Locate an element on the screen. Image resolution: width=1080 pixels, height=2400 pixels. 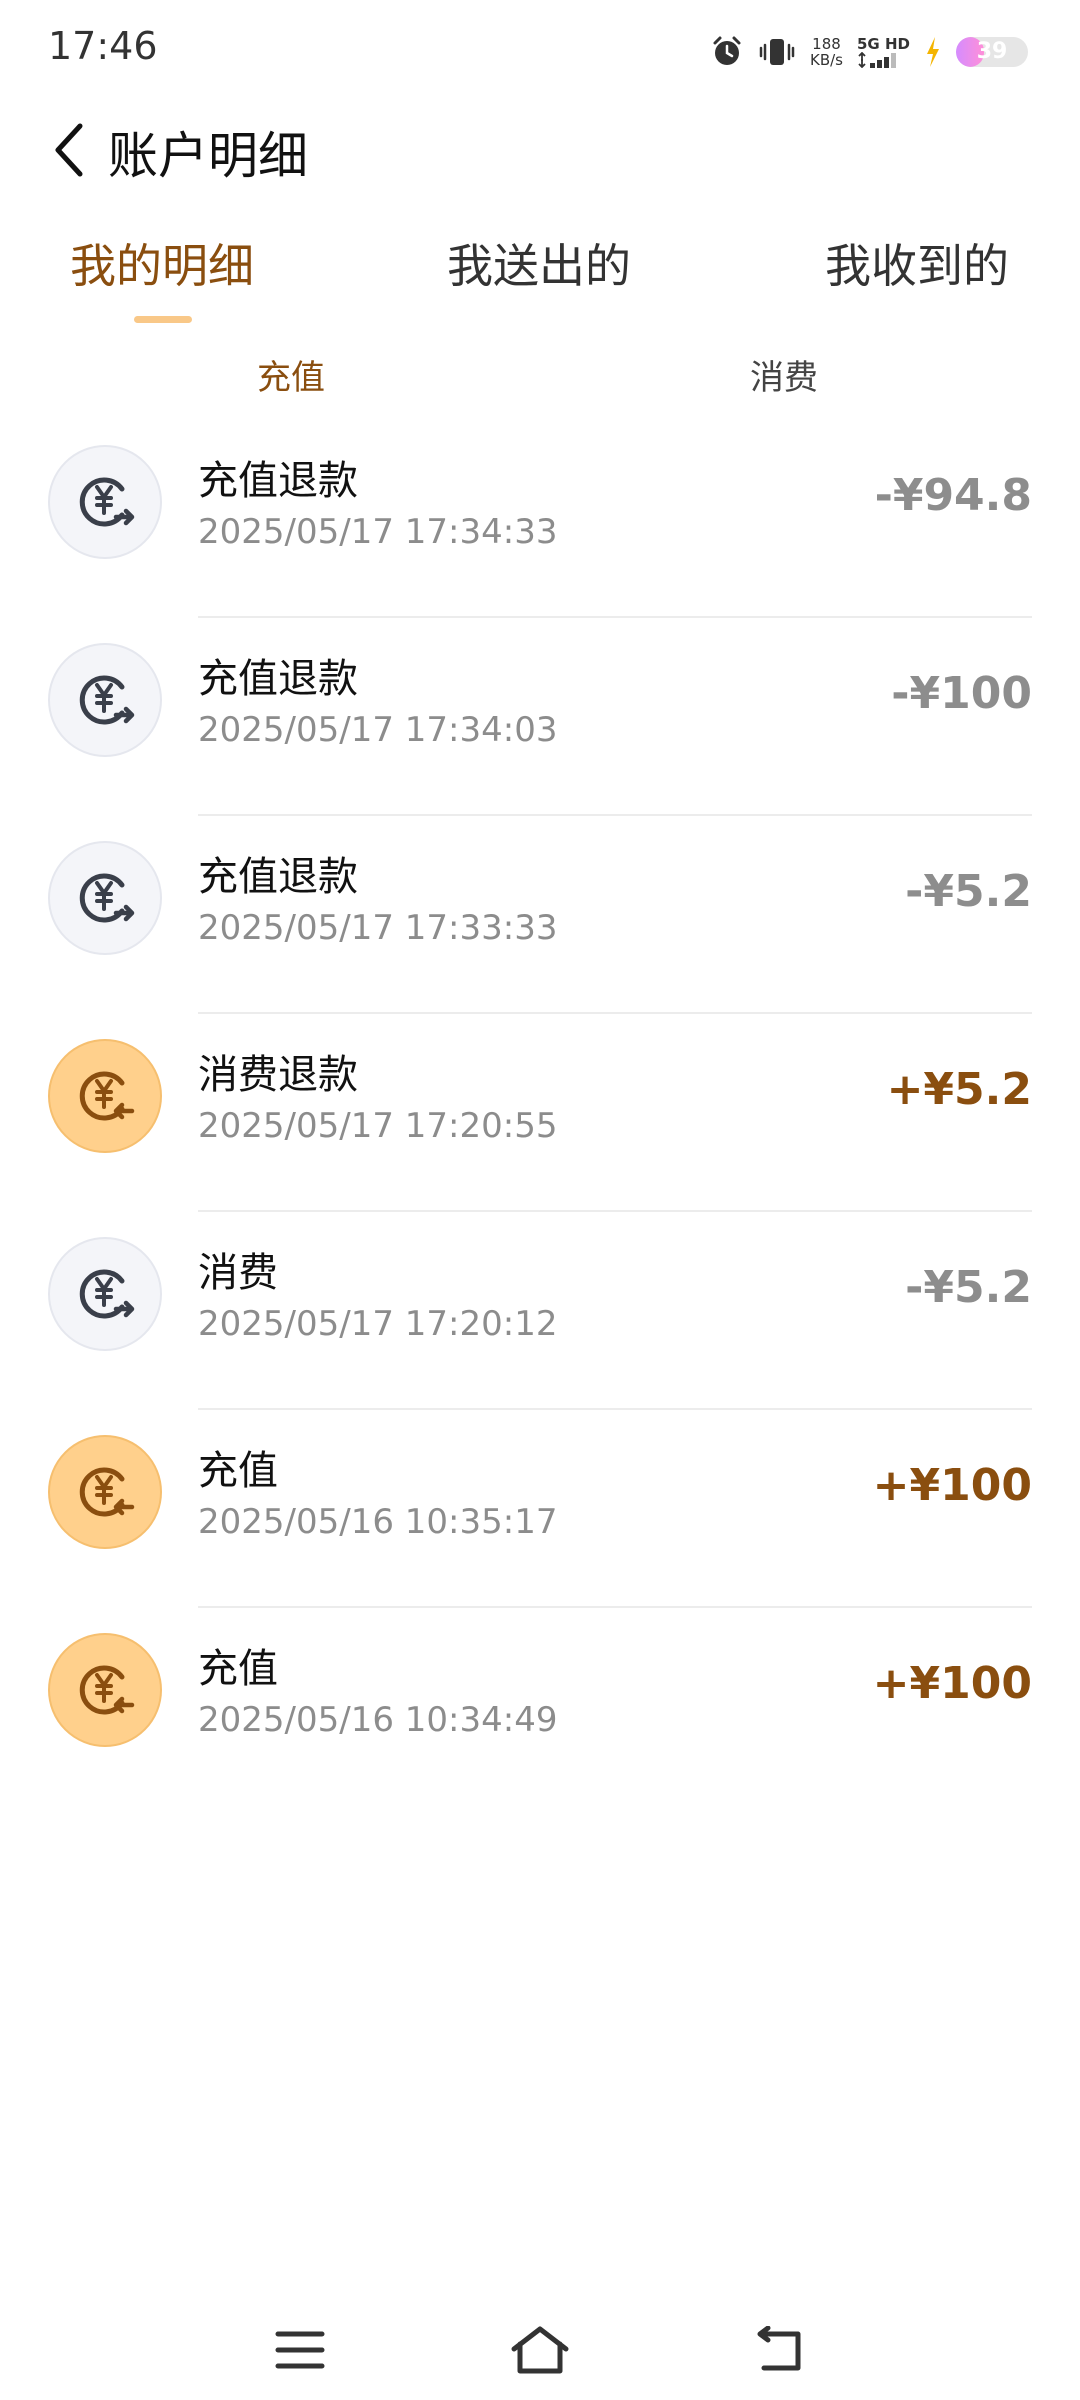
transaction-time: 2025/05/17 17:20:12 is located at coordinates (378, 1324).